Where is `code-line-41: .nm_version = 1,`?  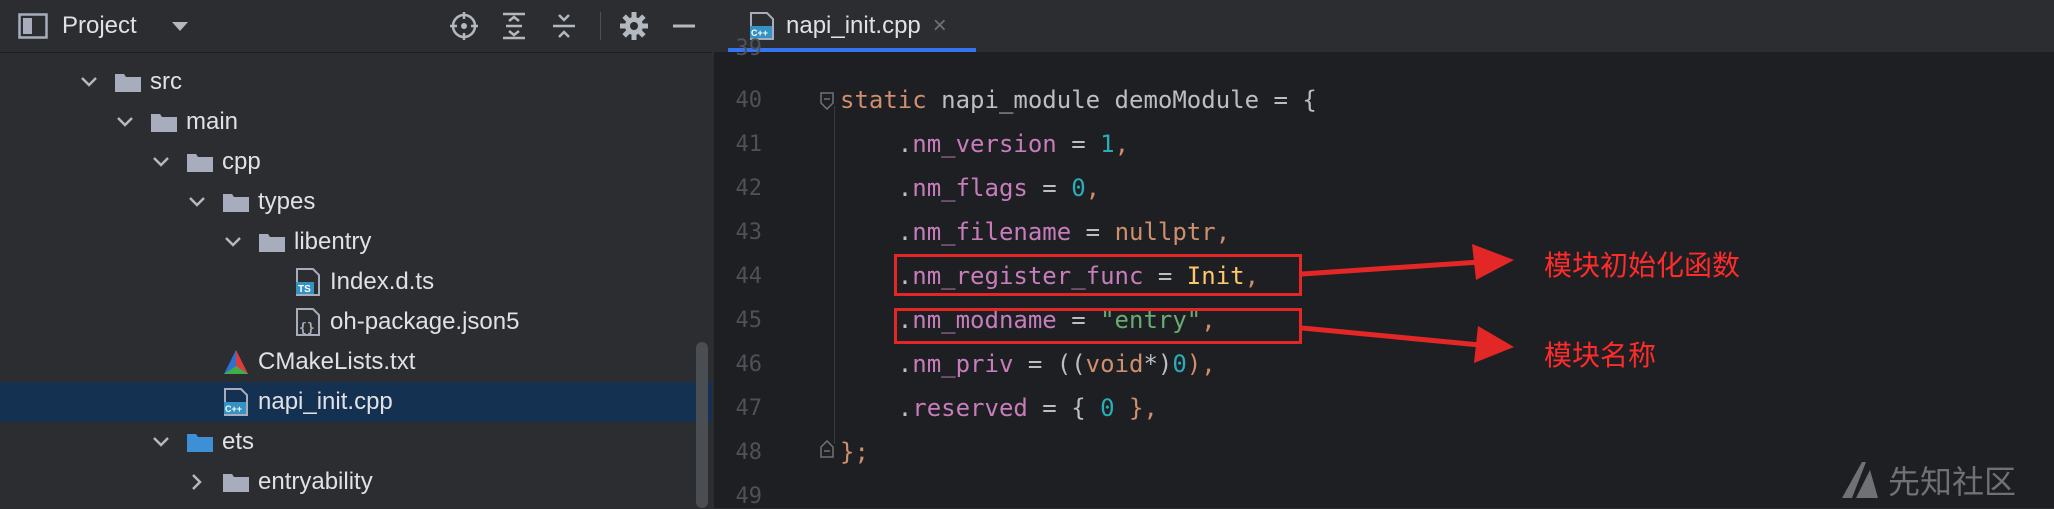
code-line-41: .nm_version = 1, is located at coordinates (985, 144).